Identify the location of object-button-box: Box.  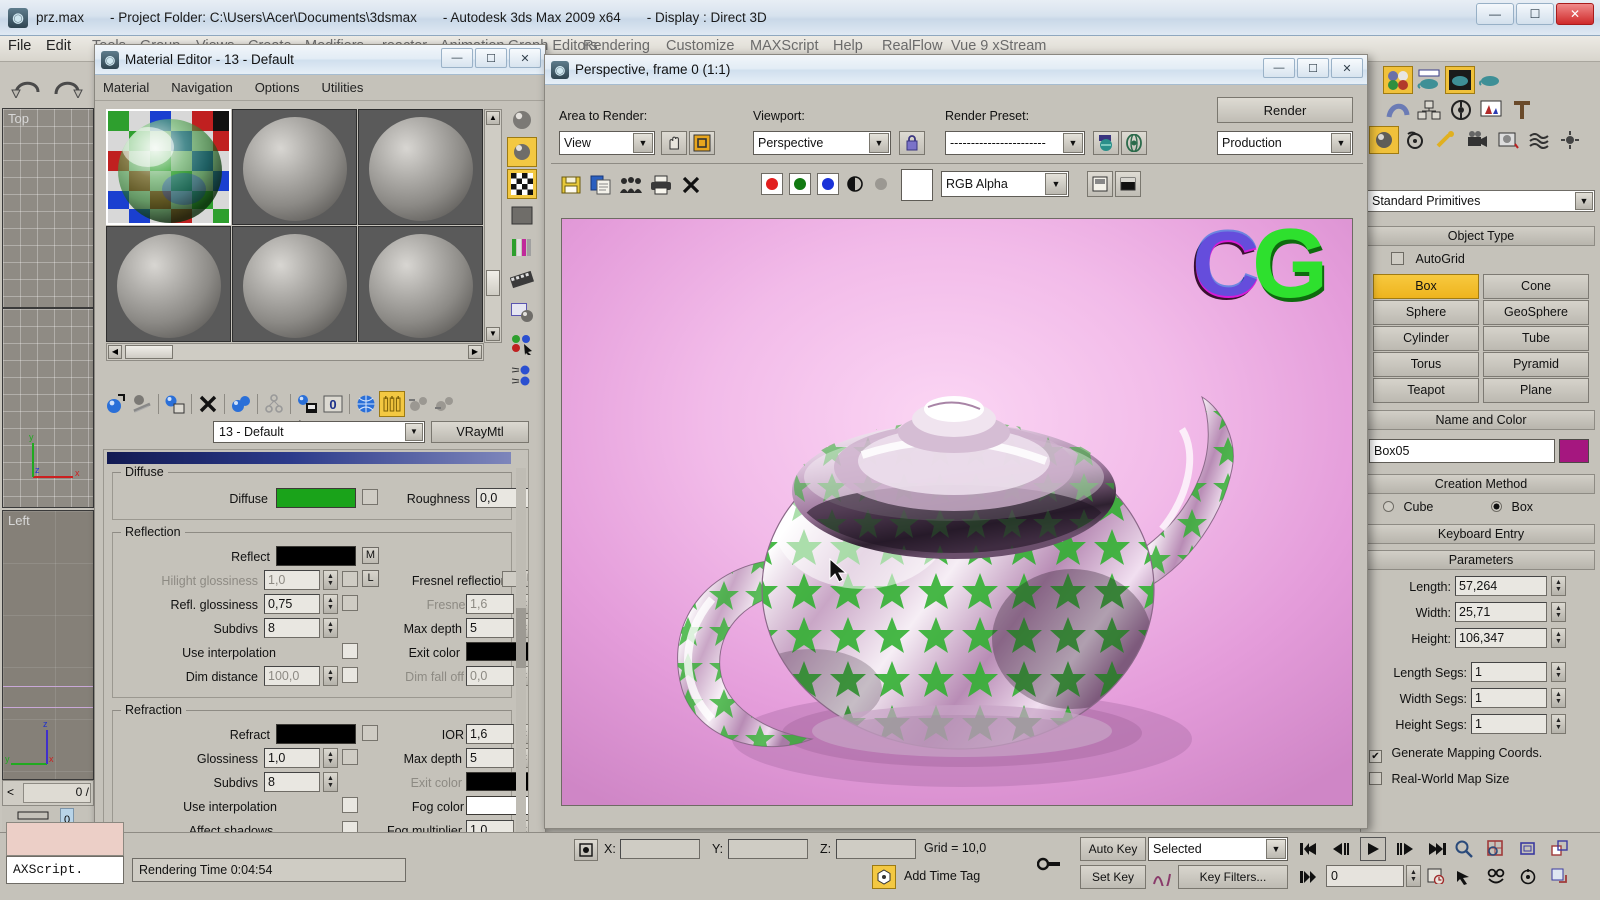
(1426, 286).